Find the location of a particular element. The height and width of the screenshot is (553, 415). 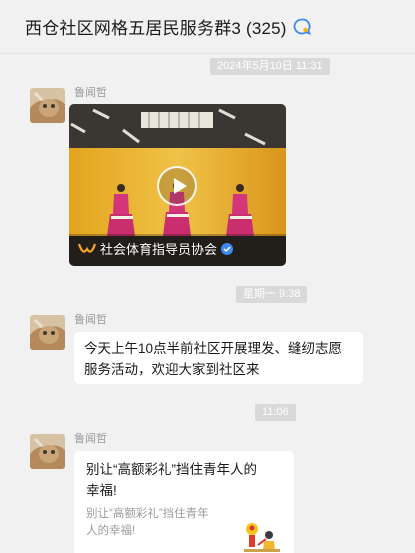

timestamp: 11:06 is located at coordinates (275, 412).